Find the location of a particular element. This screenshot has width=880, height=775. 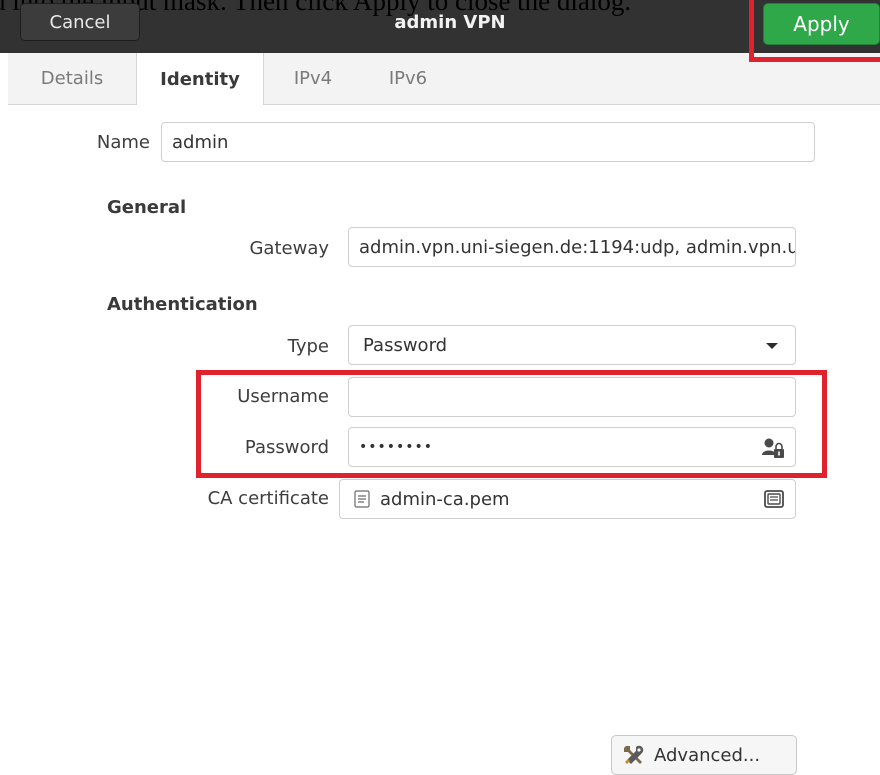

cancel-button: Cancel is located at coordinates (80, 22).